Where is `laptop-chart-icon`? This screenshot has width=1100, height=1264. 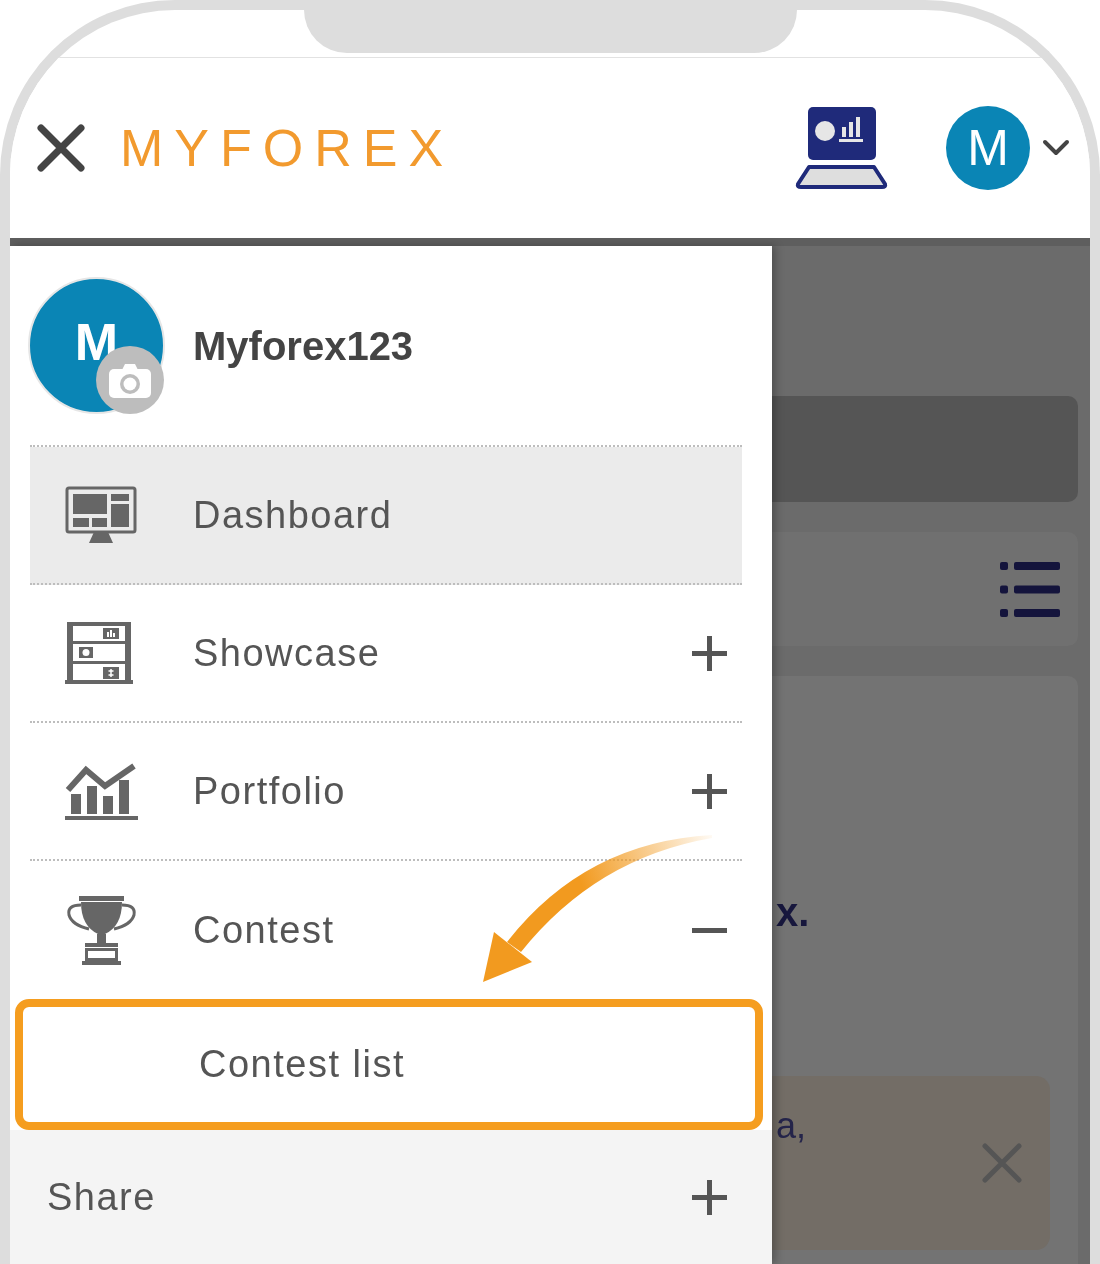
laptop-chart-icon is located at coordinates (841, 148).